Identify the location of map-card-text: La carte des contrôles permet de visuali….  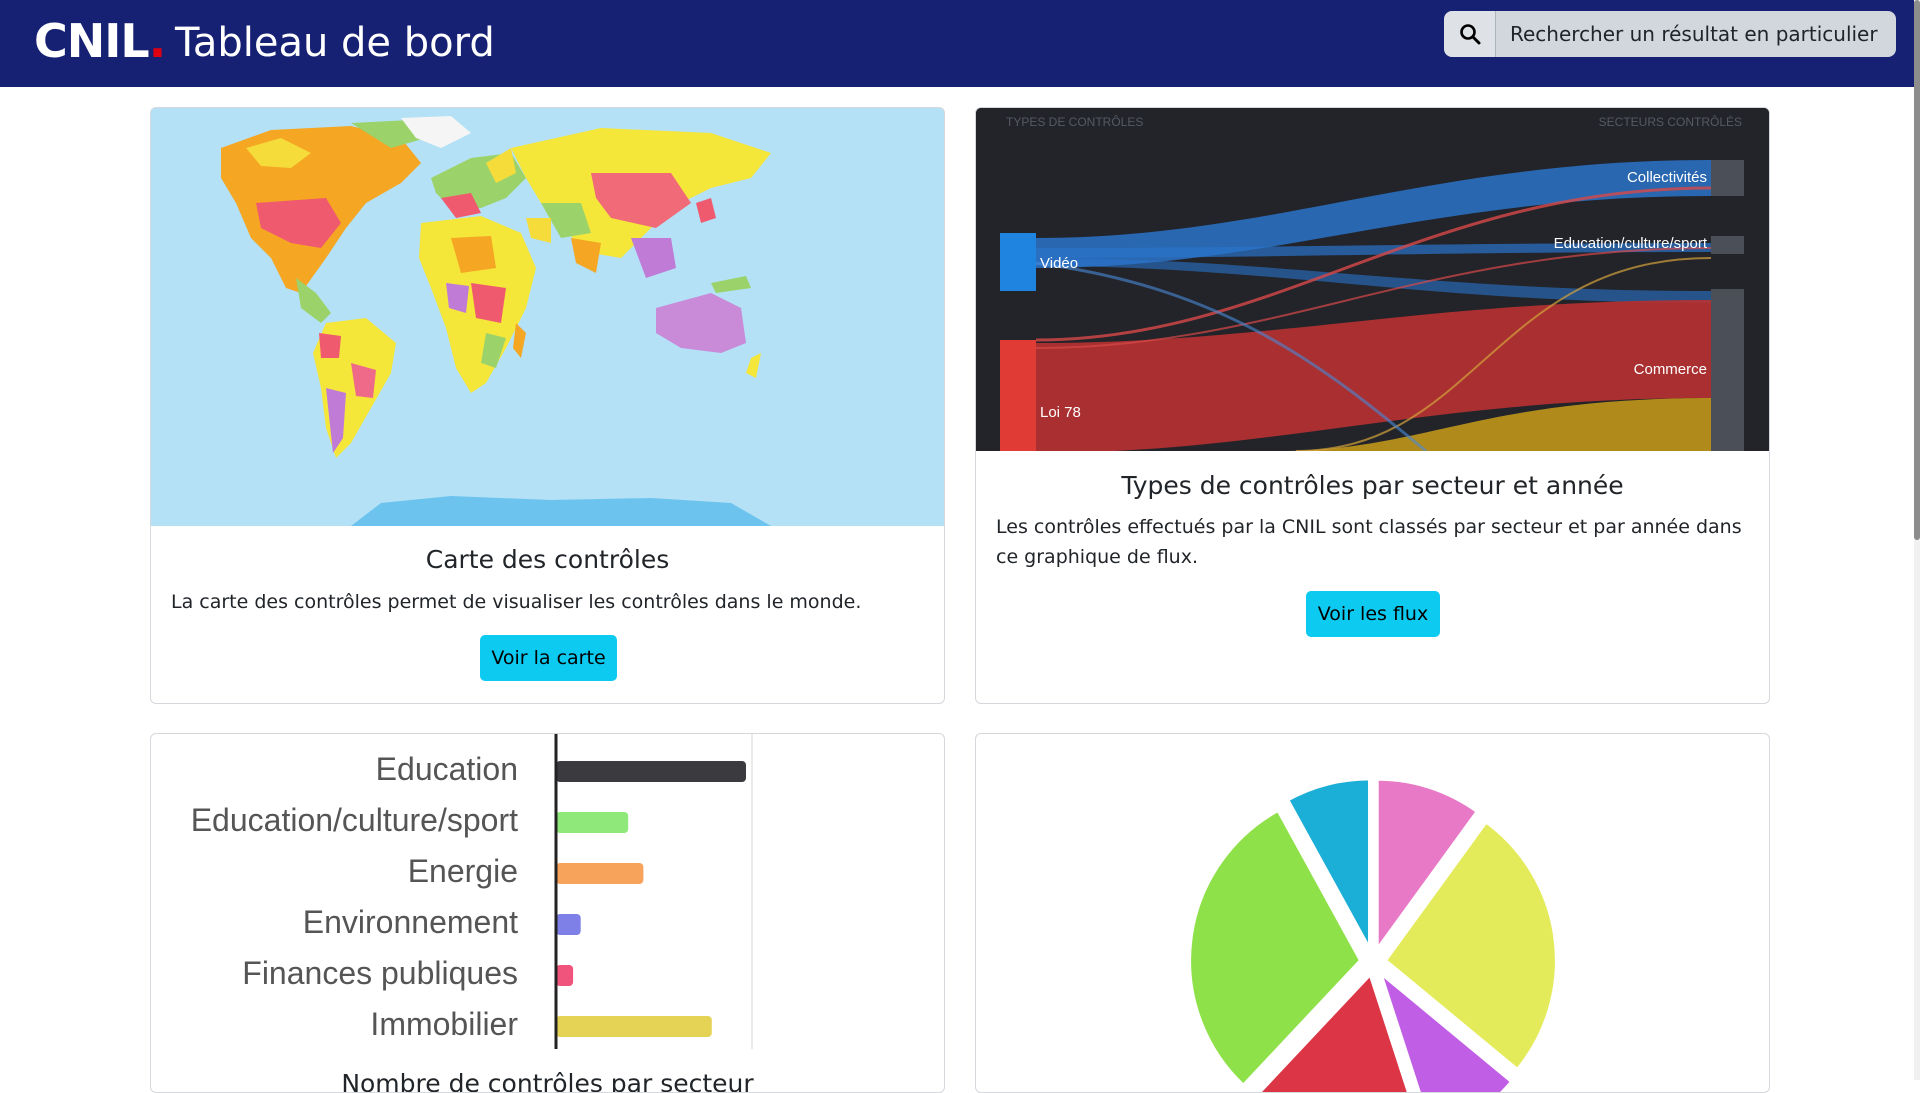
(516, 602).